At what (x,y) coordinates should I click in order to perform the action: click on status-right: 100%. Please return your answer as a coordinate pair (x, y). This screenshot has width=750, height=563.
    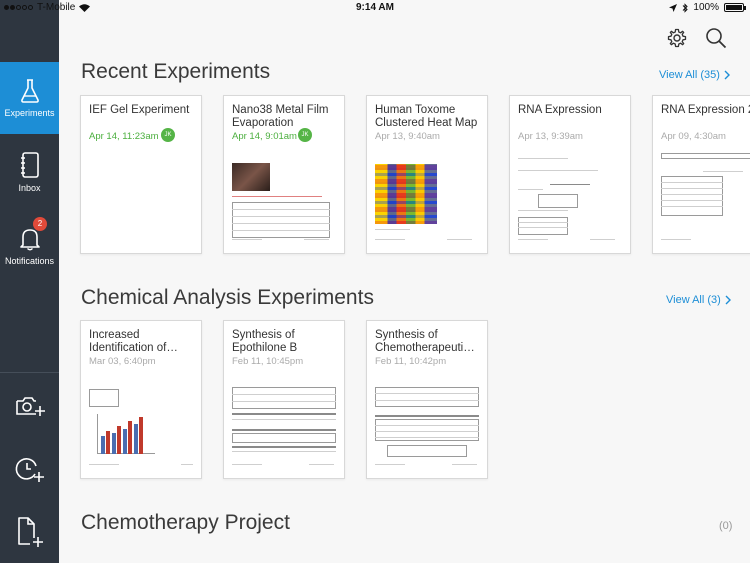
    Looking at the image, I should click on (707, 7).